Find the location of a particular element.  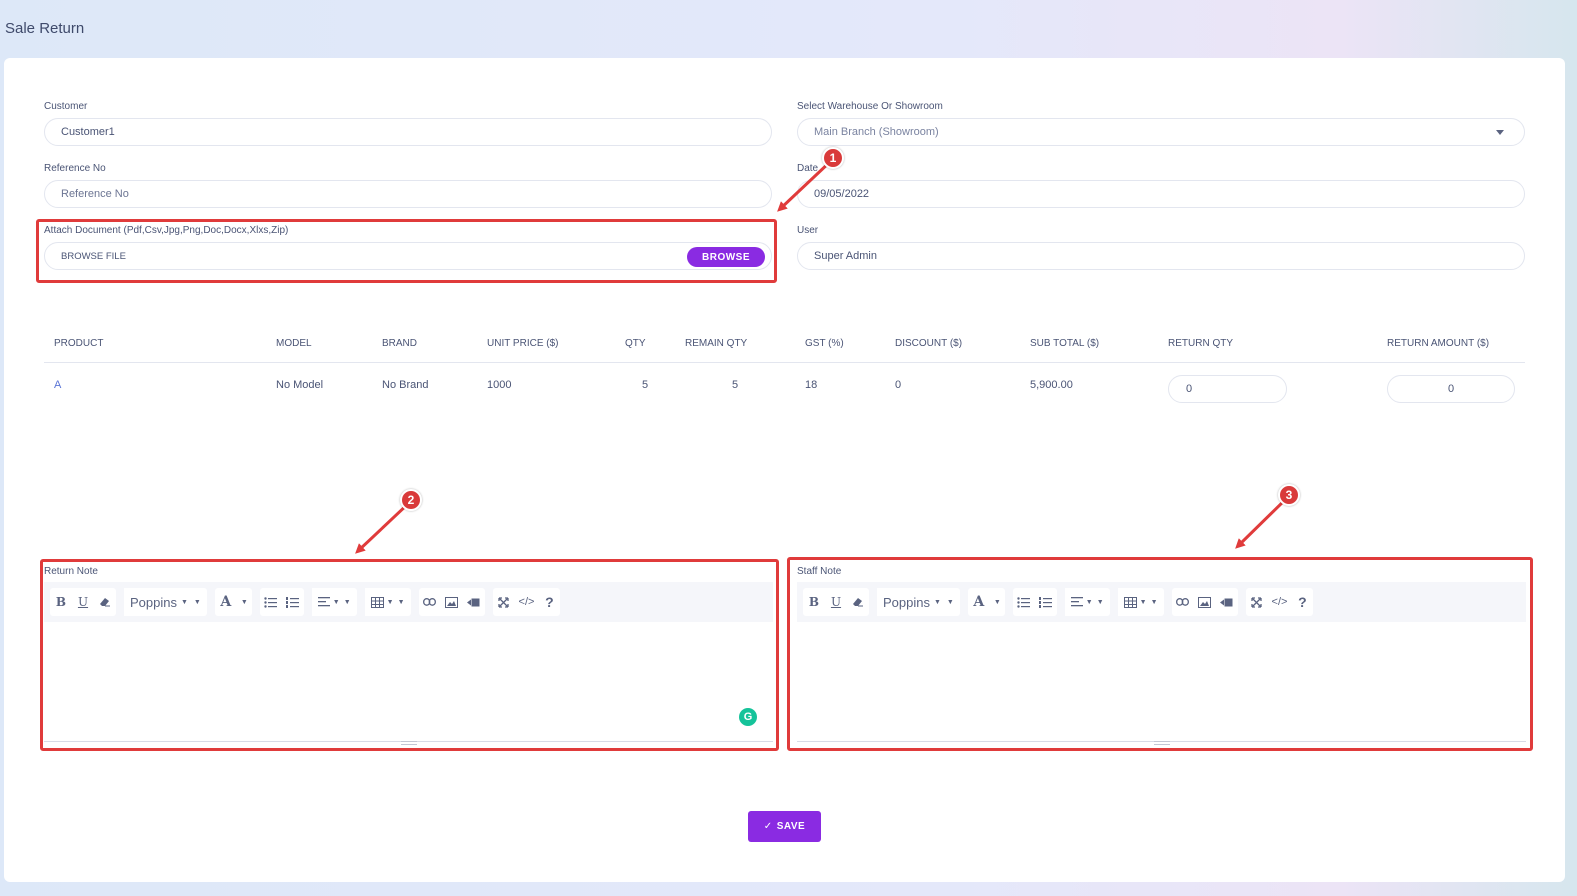

col-product: PRODUCT is located at coordinates (79, 343).